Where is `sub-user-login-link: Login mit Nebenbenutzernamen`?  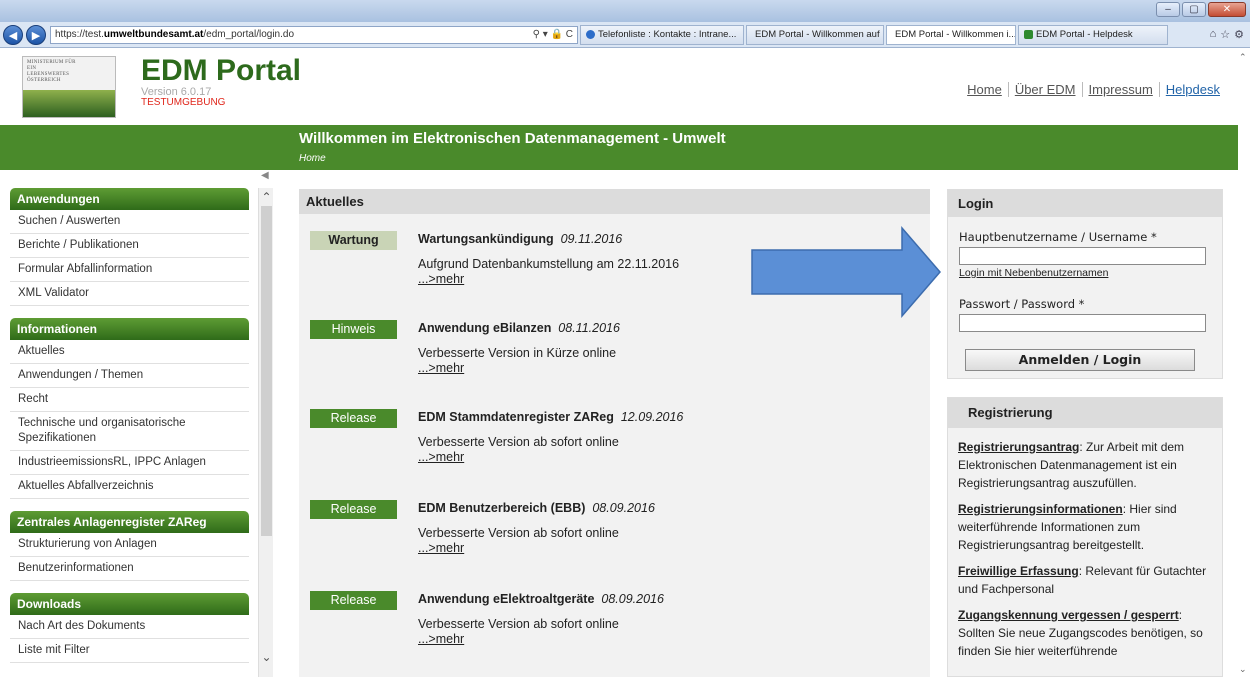
sub-user-login-link: Login mit Nebenbenutzernamen is located at coordinates (1033, 273).